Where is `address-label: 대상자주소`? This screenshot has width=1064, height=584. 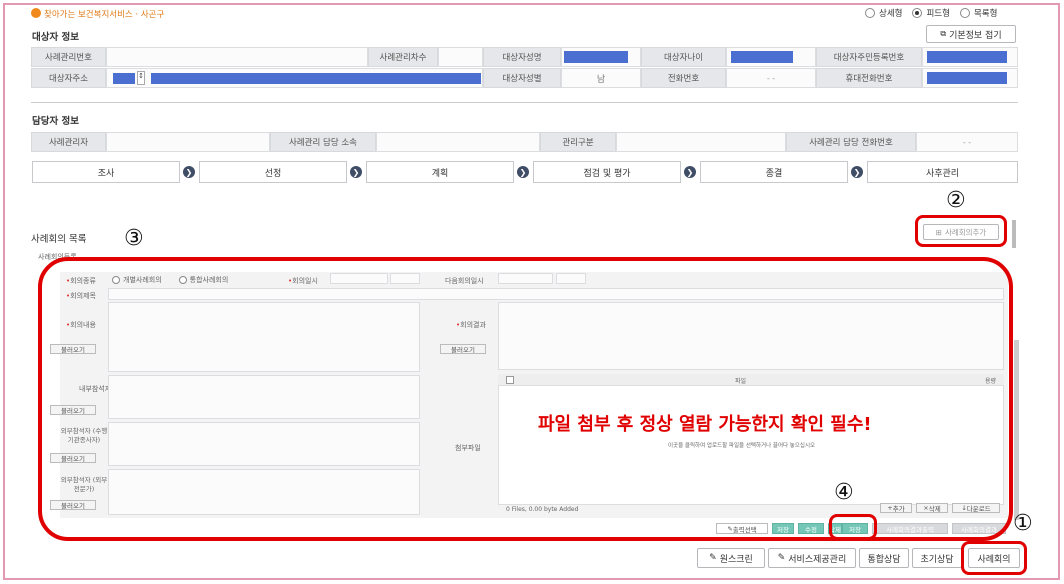 address-label: 대상자주소 is located at coordinates (68, 78).